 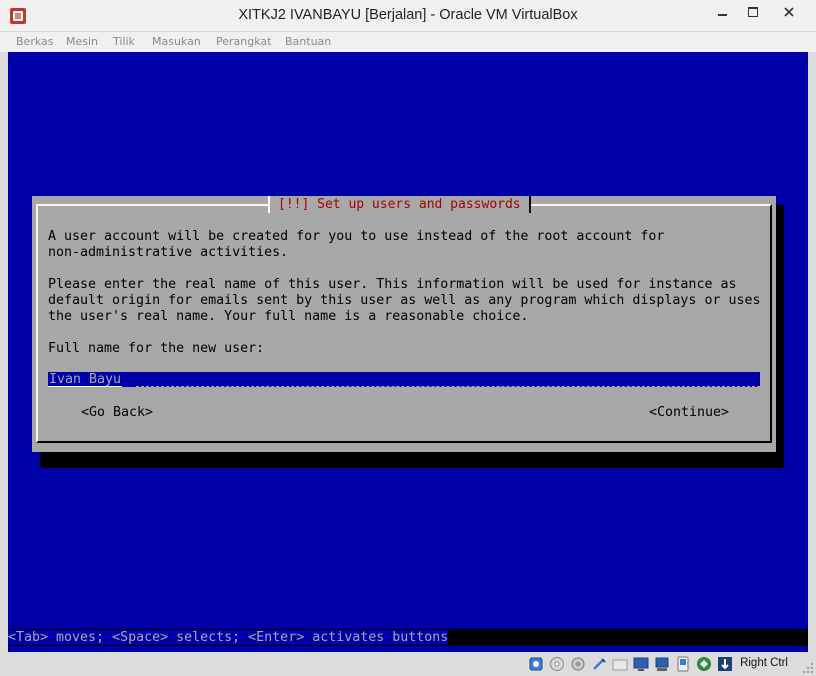 I want to click on continue-button: <Continue>, so click(x=689, y=413).